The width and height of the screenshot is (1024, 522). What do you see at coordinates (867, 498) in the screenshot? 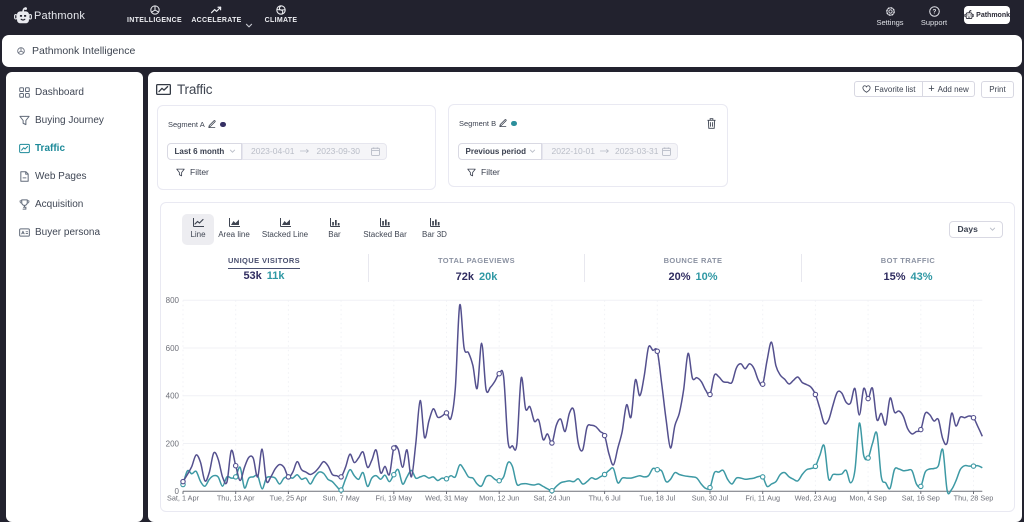
I see `svg-text: Mon, 4 Sep` at bounding box center [867, 498].